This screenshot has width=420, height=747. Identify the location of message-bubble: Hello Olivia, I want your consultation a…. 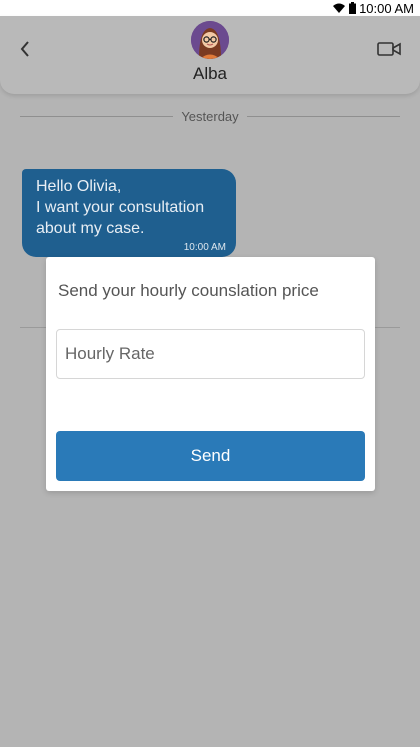
(129, 213).